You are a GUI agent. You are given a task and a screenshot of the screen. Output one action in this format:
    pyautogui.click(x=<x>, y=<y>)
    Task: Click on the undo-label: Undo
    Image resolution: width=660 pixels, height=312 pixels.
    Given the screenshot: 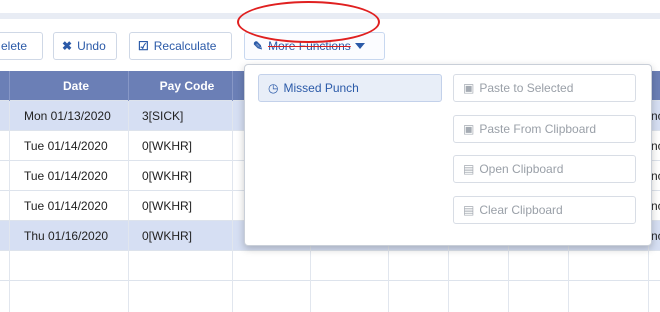 What is the action you would take?
    pyautogui.click(x=91, y=46)
    